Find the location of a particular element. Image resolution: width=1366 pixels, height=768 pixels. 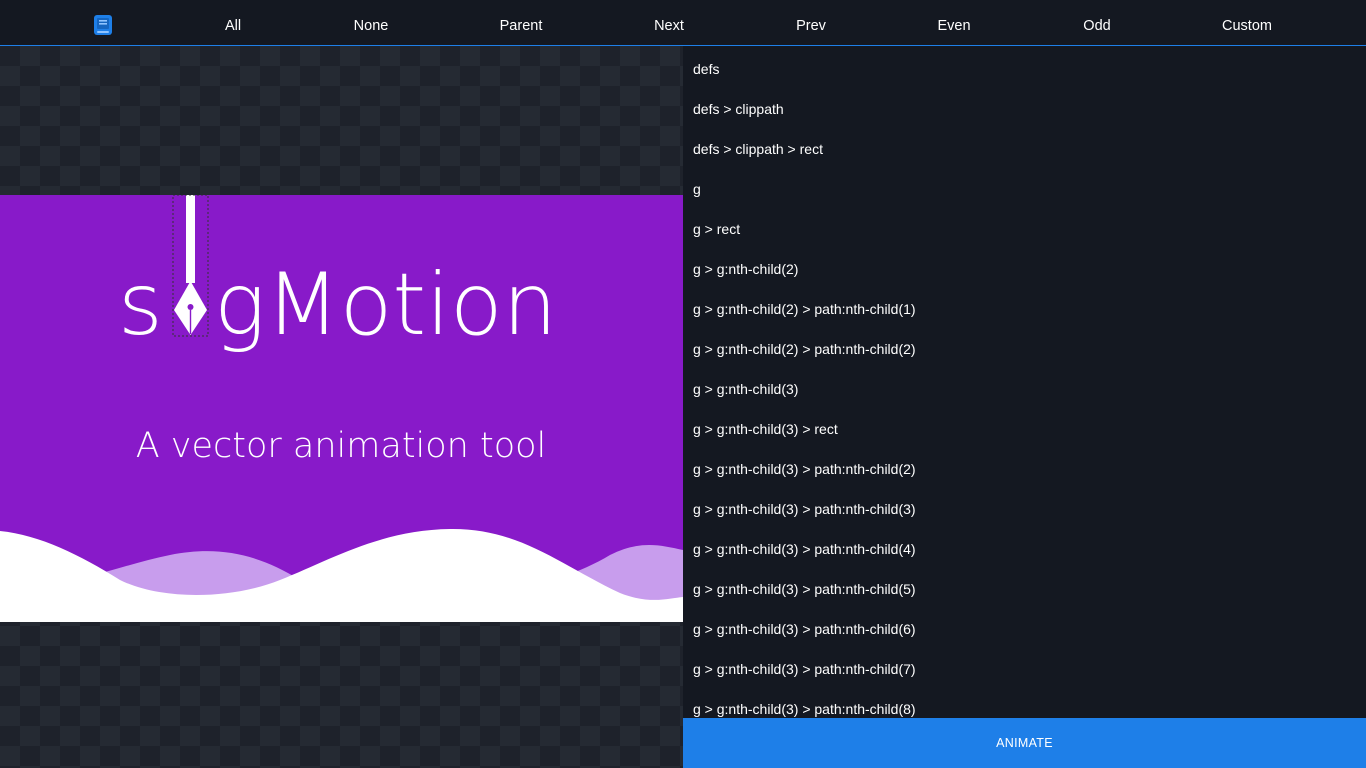

selector-item: g > g:nth-child(3) > path:nth-child(6) is located at coordinates (804, 629).